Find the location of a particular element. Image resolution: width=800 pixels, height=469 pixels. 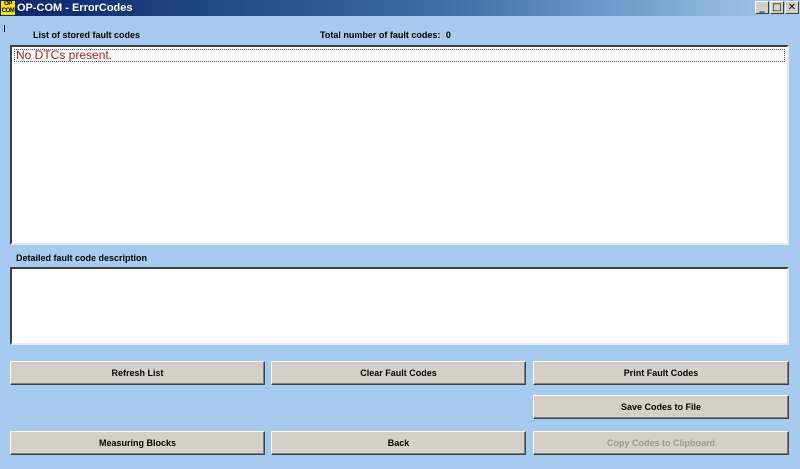

text-cursor-mark is located at coordinates (4, 28).